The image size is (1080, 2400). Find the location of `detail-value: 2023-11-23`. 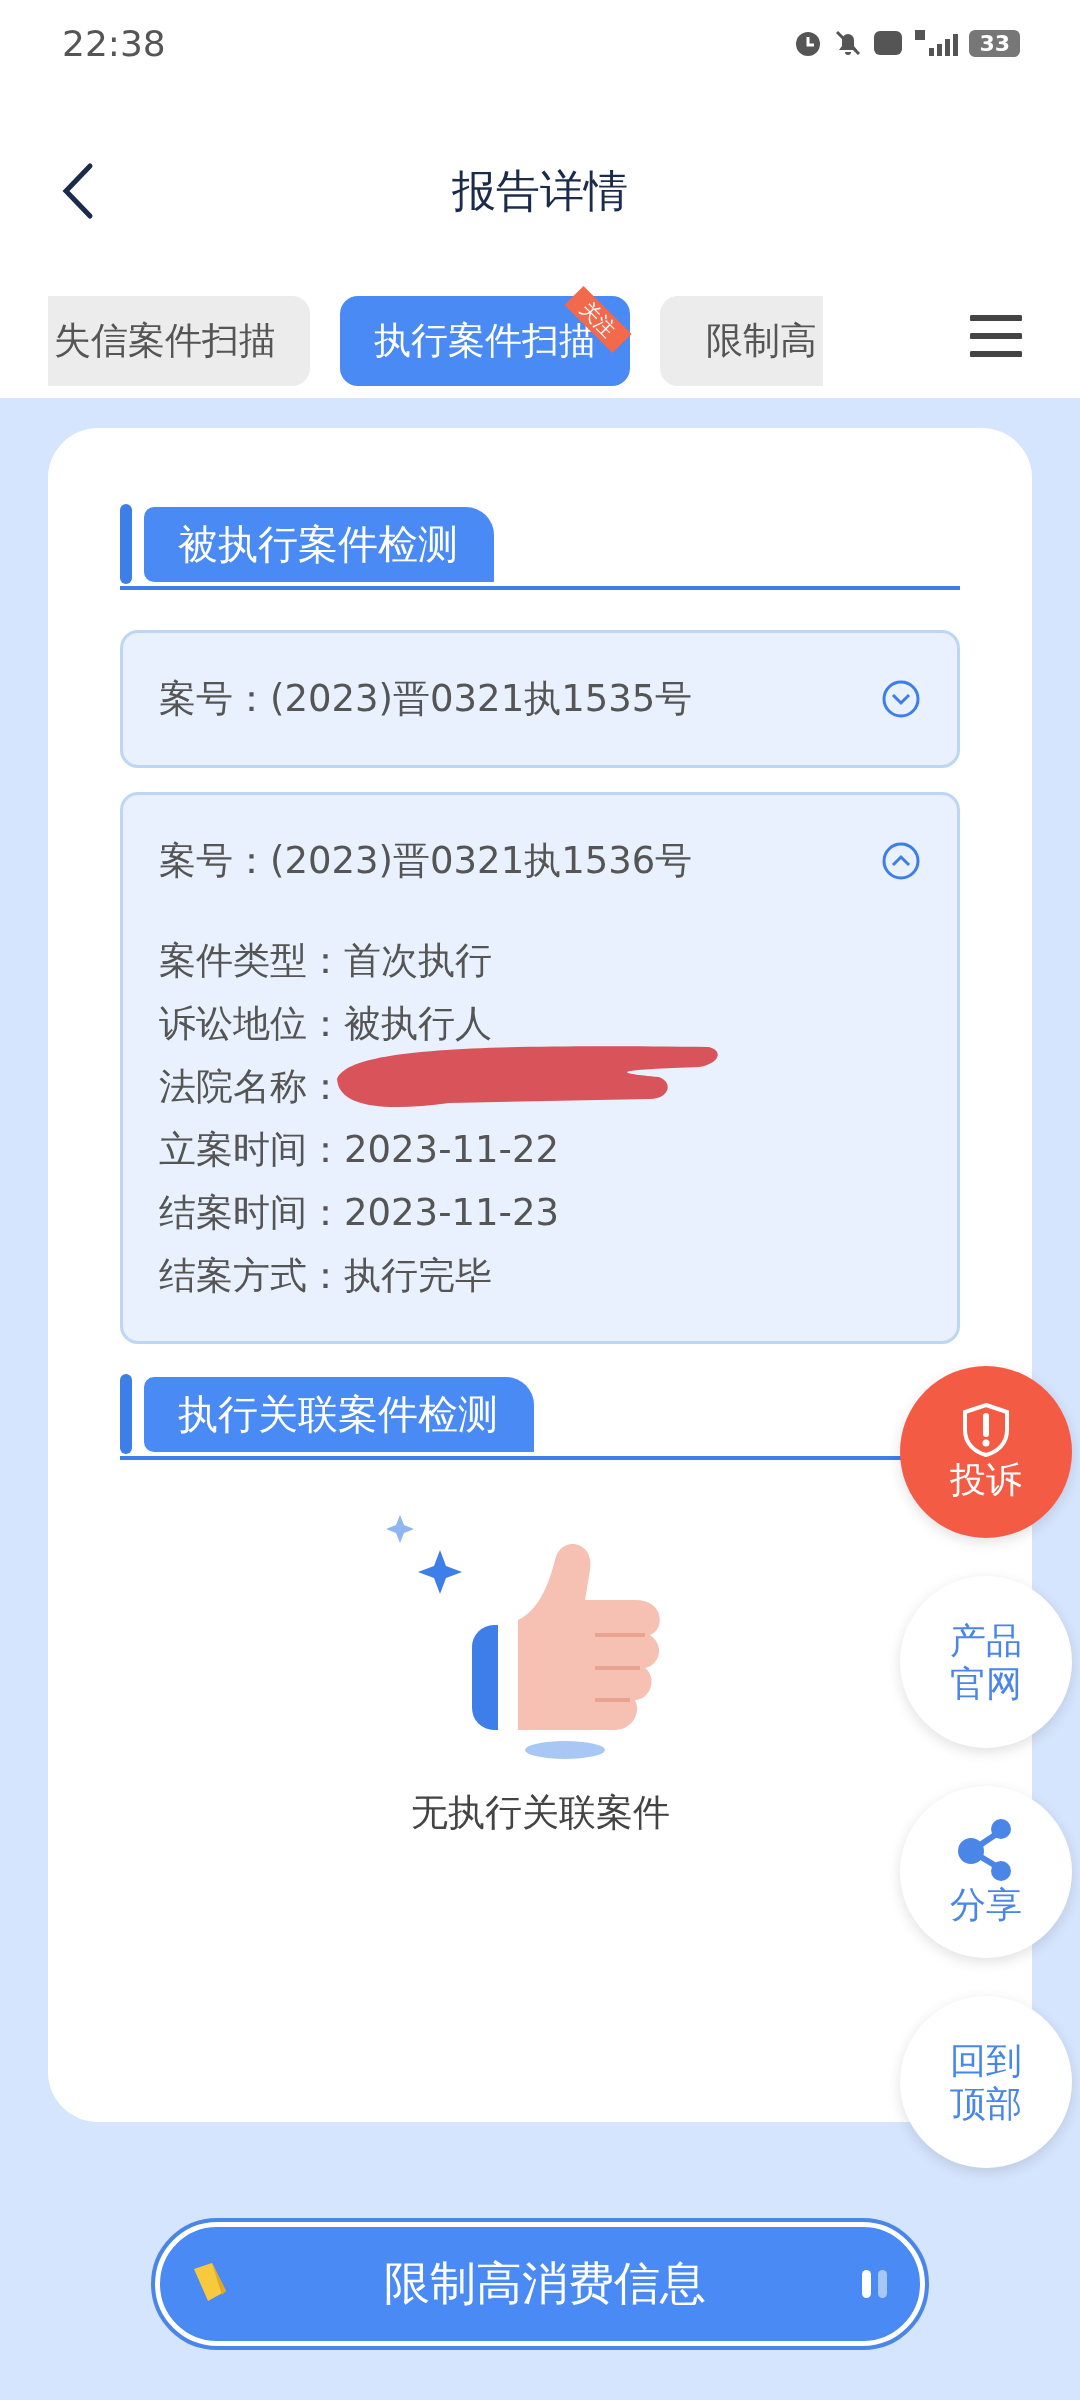

detail-value: 2023-11-23 is located at coordinates (452, 1212).